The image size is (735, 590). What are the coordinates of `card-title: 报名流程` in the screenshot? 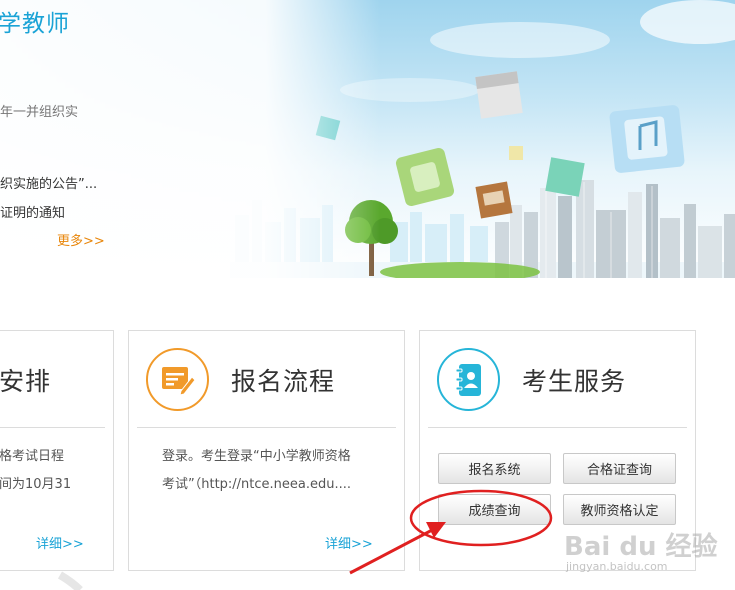 It's located at (283, 381).